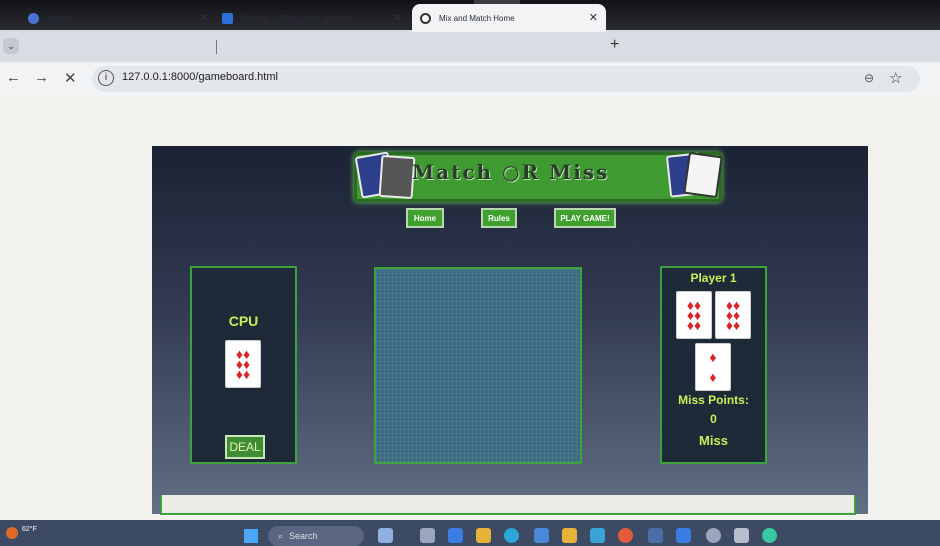  Describe the element at coordinates (216, 47) in the screenshot. I see `tab-divider` at that location.